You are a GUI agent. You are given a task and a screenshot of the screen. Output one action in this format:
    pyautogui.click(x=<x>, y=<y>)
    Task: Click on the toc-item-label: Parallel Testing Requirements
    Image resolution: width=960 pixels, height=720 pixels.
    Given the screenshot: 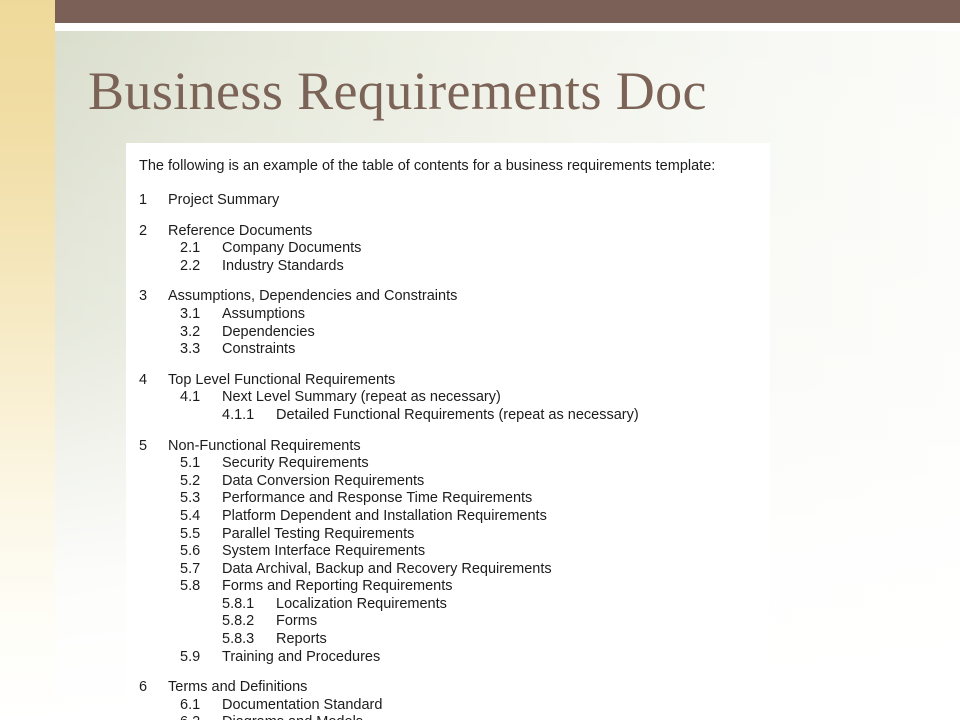 What is the action you would take?
    pyautogui.click(x=318, y=533)
    